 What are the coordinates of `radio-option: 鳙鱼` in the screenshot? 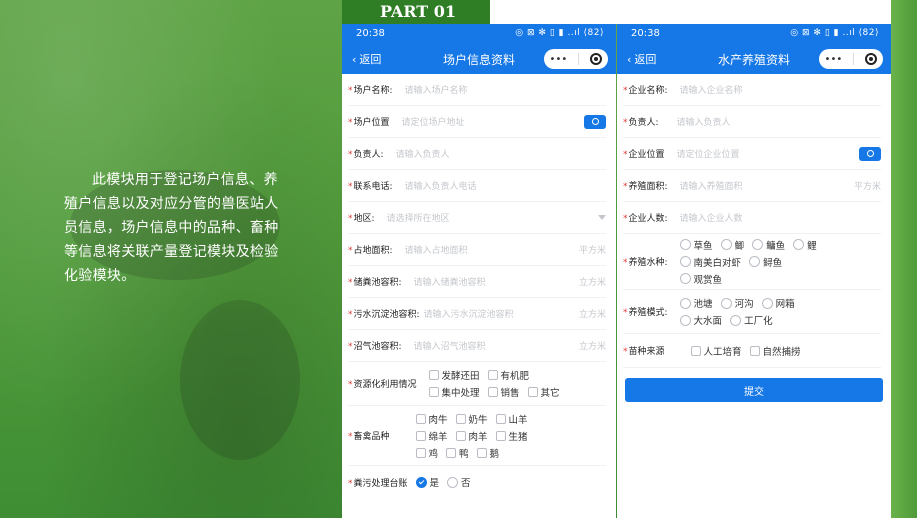 It's located at (768, 245).